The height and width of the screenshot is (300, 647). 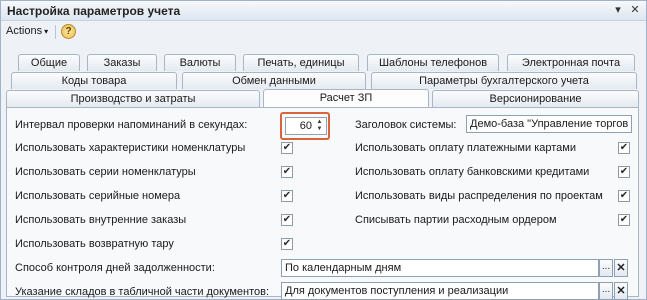 What do you see at coordinates (101, 220) in the screenshot?
I see `left-check-label: Использовать внутренние заказы` at bounding box center [101, 220].